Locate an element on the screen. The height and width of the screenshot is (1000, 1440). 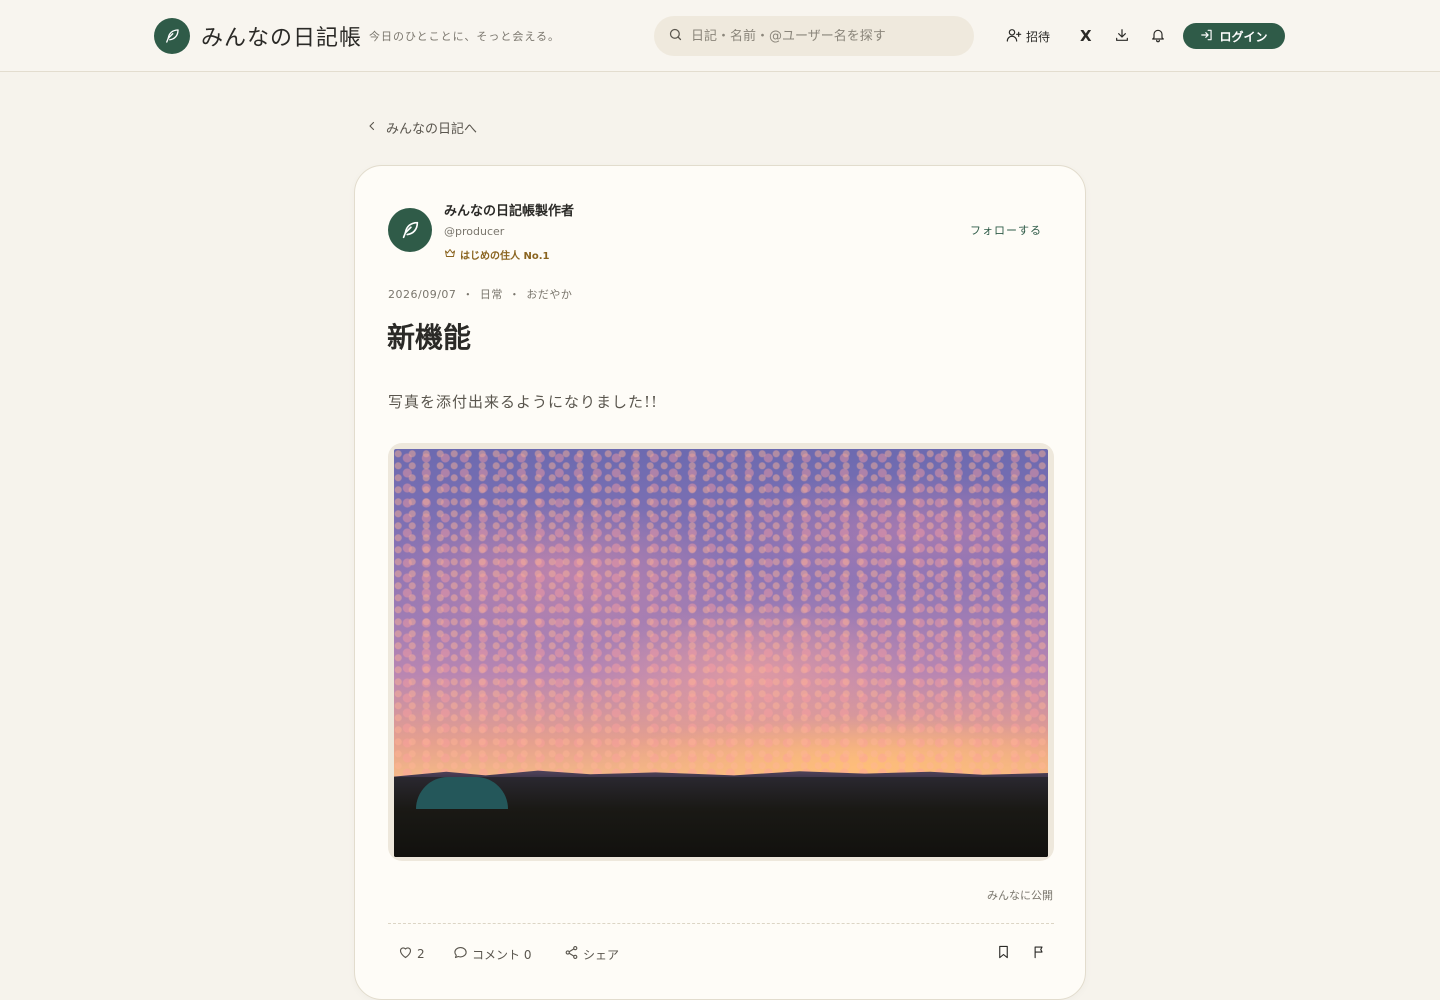
share-button: シェア is located at coordinates (591, 954).